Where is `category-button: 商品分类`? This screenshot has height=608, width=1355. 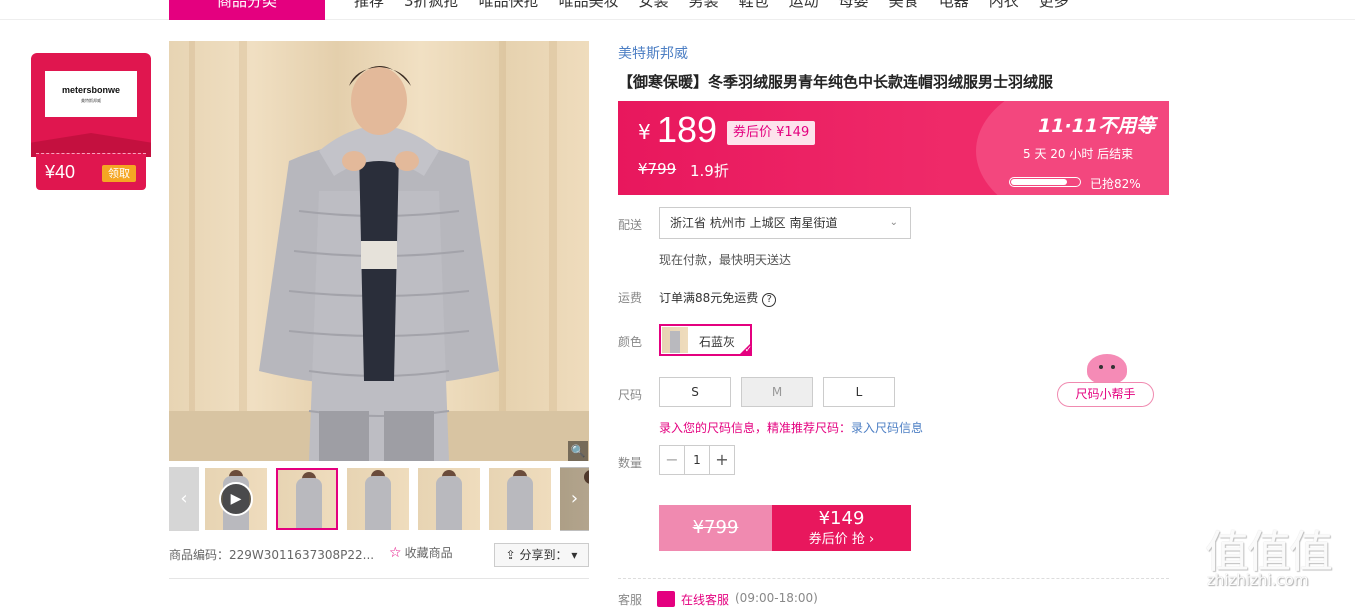 category-button: 商品分类 is located at coordinates (247, 10).